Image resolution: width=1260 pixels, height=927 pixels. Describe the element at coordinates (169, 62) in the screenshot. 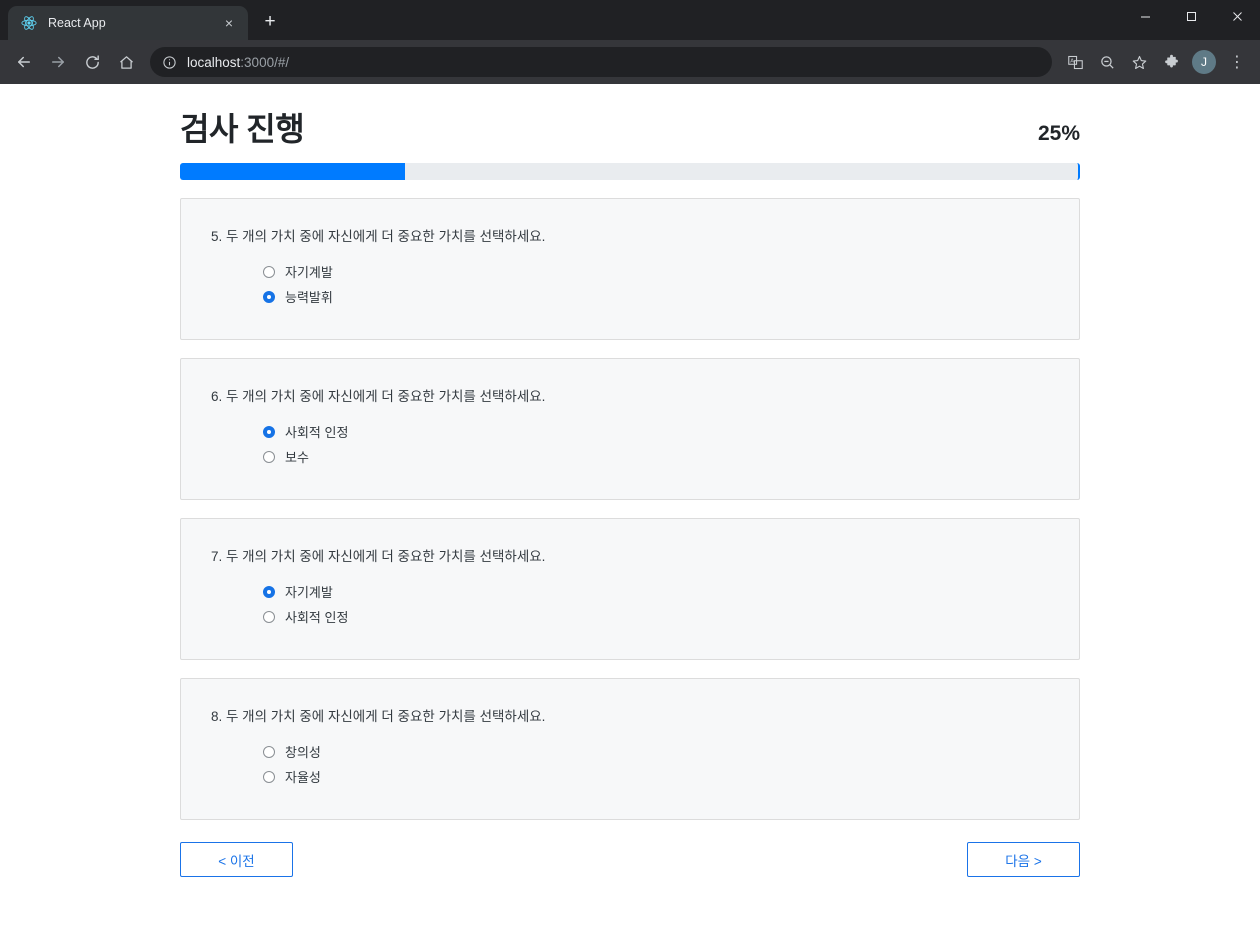

I see `site-info-icon` at that location.